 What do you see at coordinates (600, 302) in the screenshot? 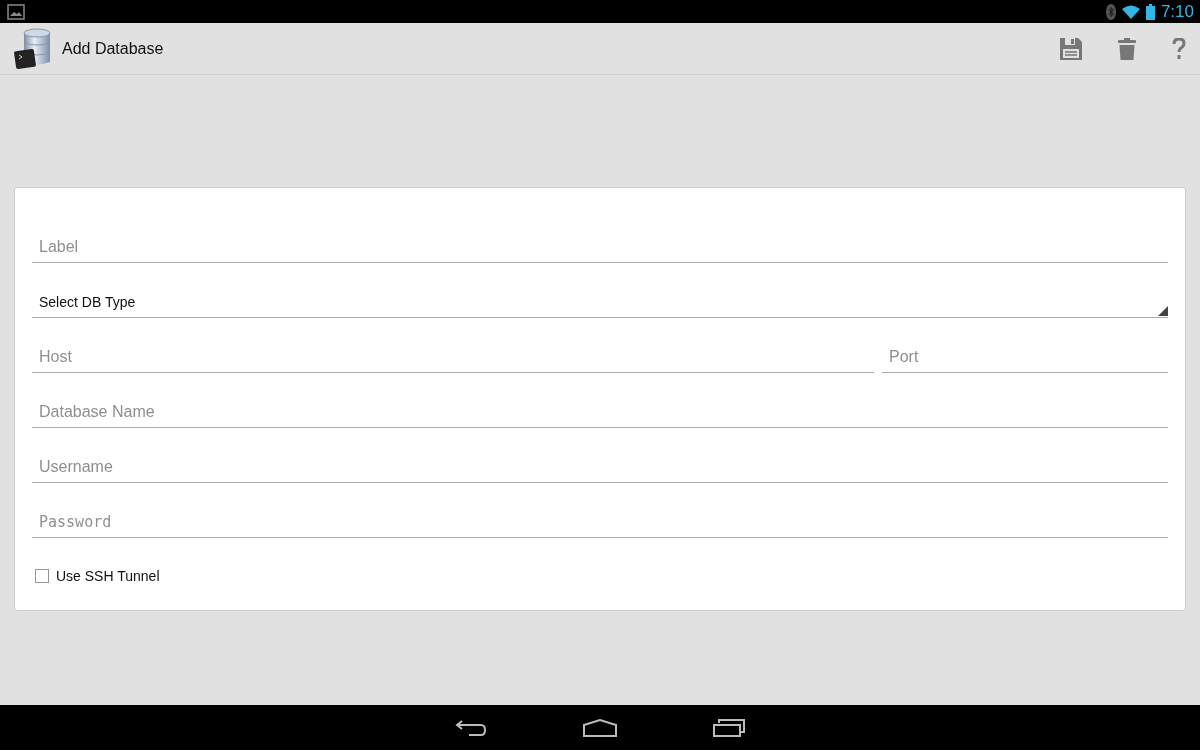
I see `dropdown: Select DB Type` at bounding box center [600, 302].